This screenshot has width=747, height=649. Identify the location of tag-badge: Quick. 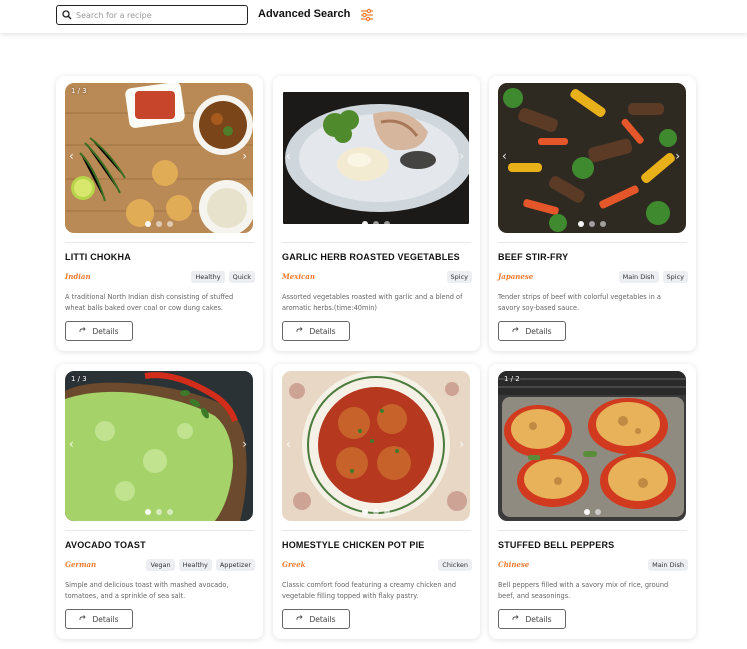
(241, 277).